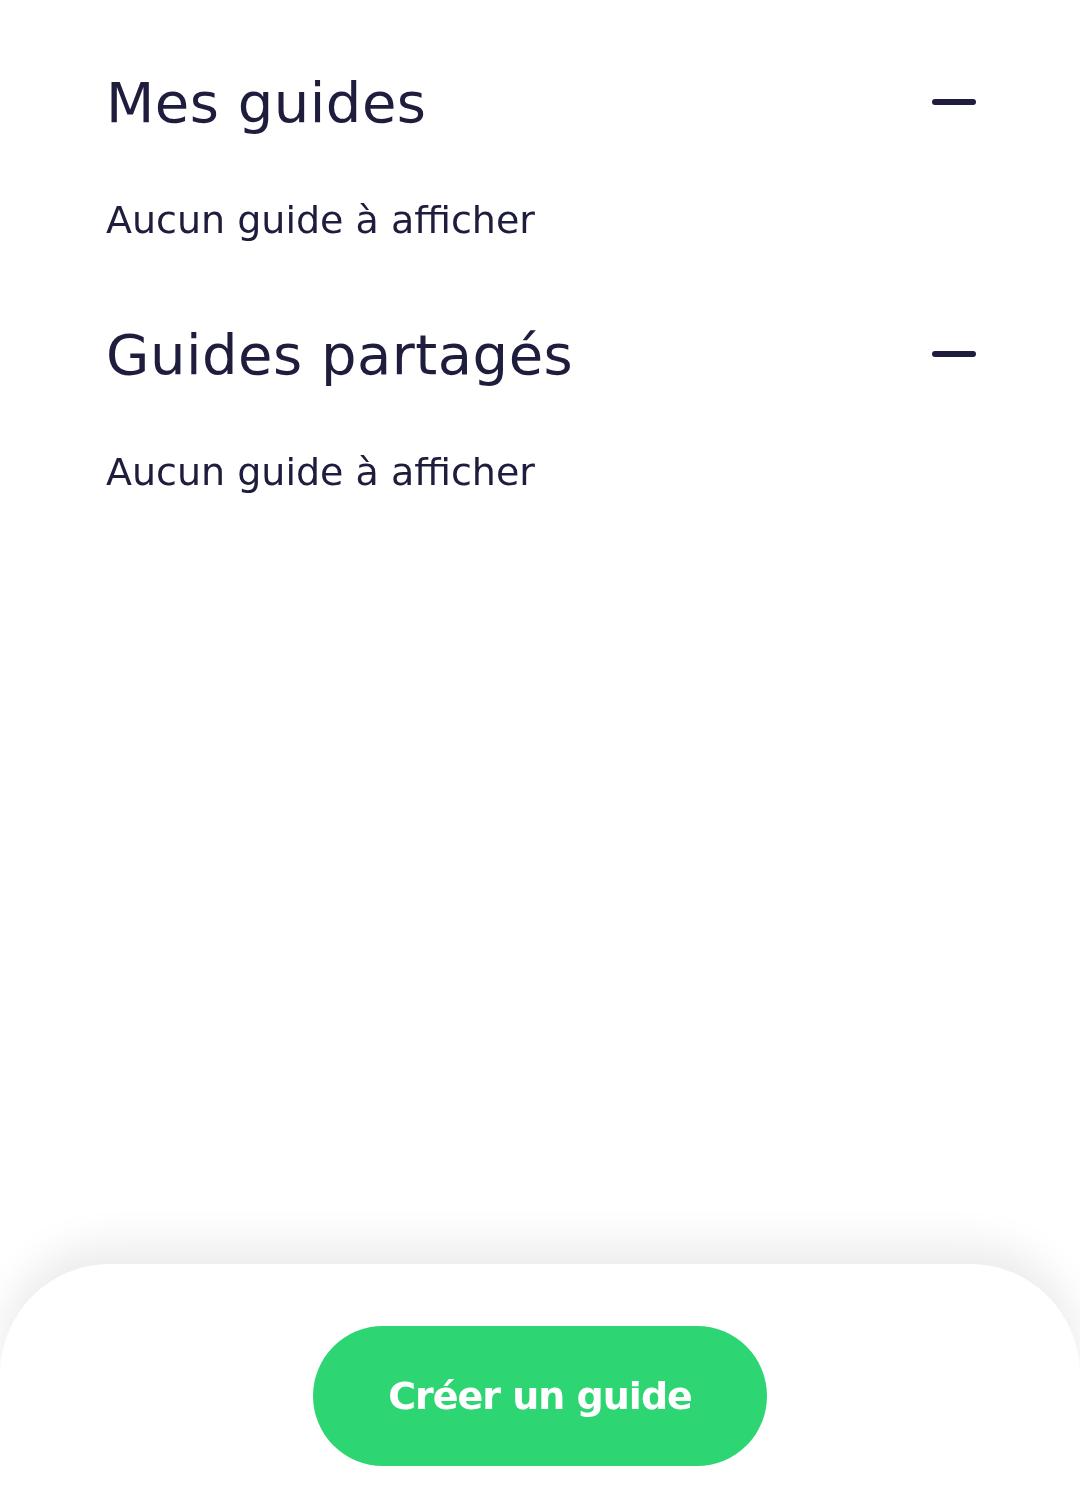 The height and width of the screenshot is (1486, 1080). I want to click on section-title: Guides partagés, so click(340, 354).